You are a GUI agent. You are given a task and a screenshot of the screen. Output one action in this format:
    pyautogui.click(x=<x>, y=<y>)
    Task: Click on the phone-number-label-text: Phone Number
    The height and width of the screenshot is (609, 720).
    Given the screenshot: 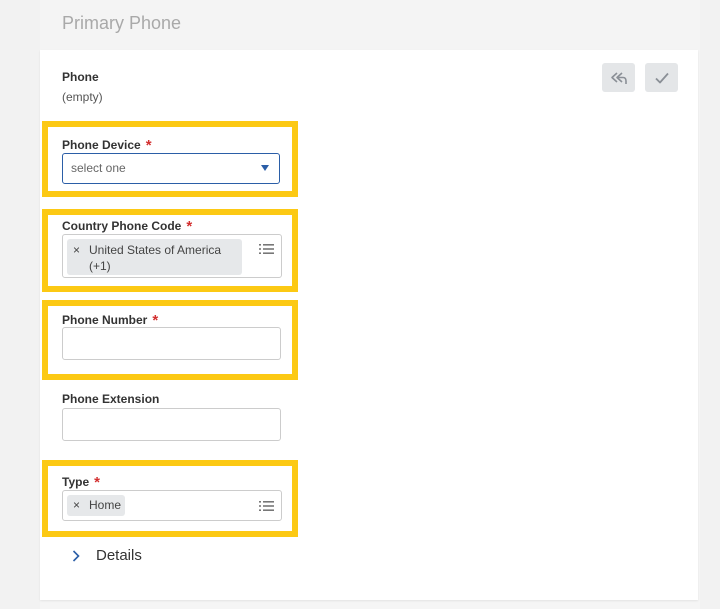 What is the action you would take?
    pyautogui.click(x=105, y=320)
    